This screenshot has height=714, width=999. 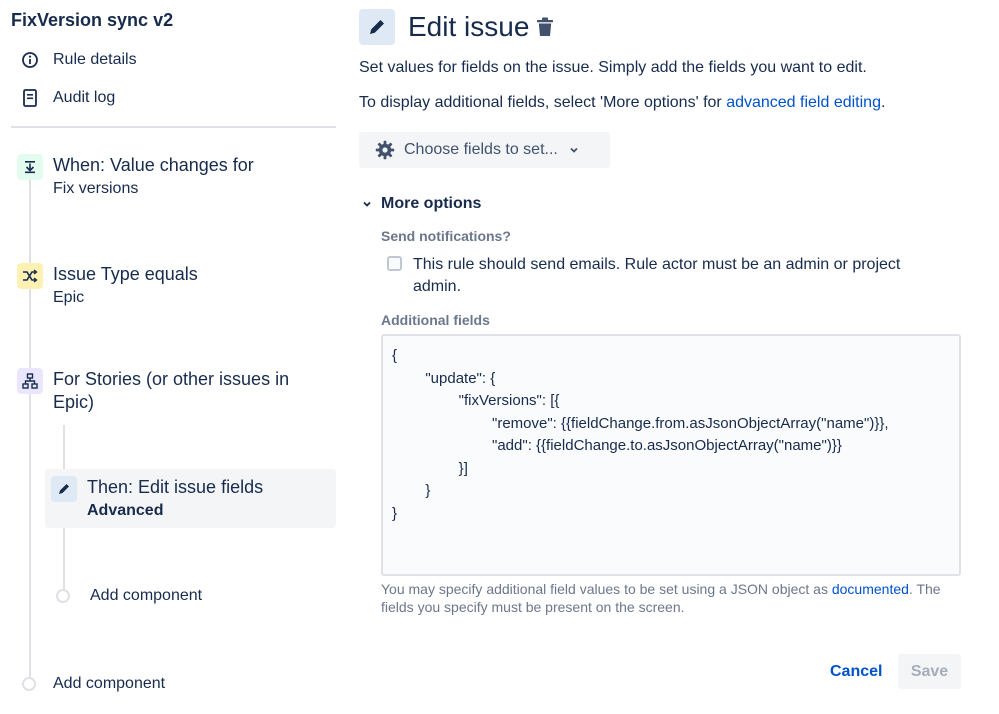 I want to click on cancel-button: Cancel, so click(x=856, y=672).